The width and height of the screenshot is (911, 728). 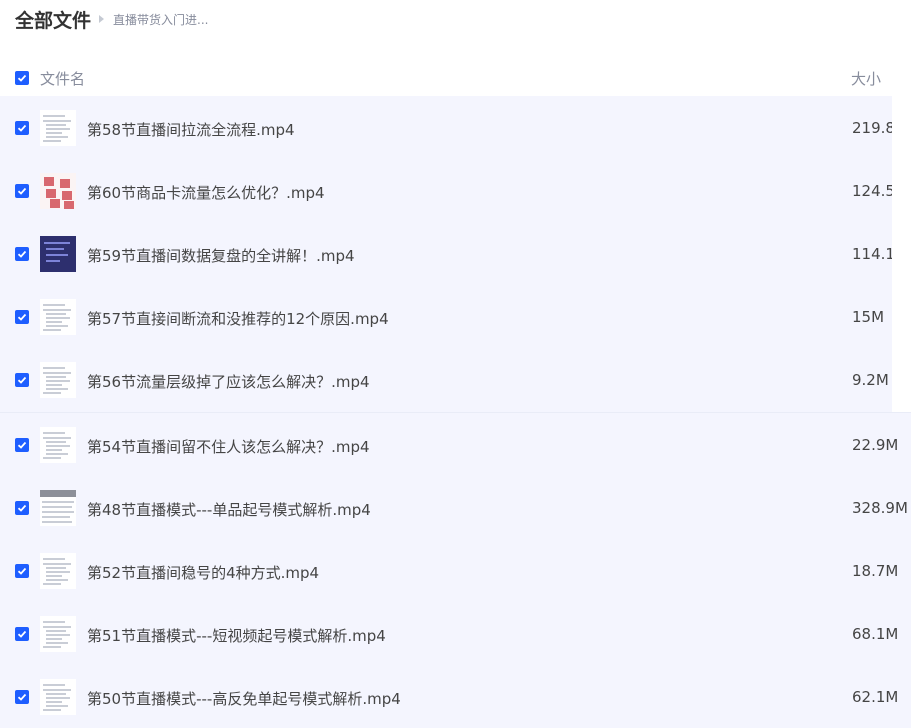 I want to click on file-size-cell: 114.1M, so click(x=872, y=253).